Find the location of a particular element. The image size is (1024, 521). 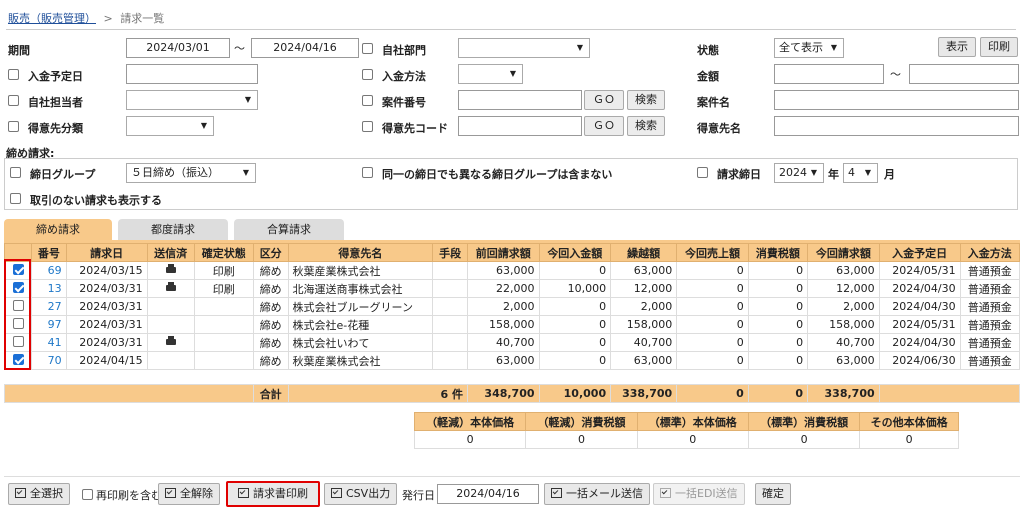

case-search-button: 検索 is located at coordinates (646, 100).